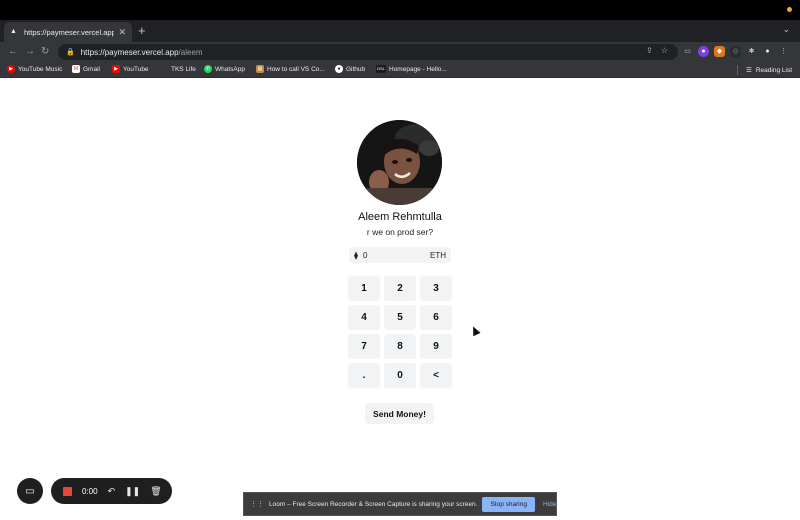 This screenshot has height=520, width=800. What do you see at coordinates (164, 69) in the screenshot?
I see `tks-icon` at bounding box center [164, 69].